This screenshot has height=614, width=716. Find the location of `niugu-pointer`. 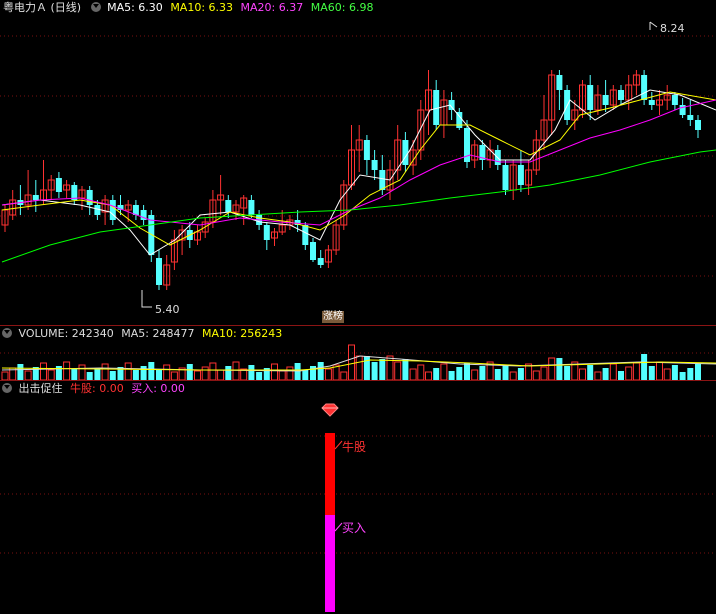

niugu-pointer is located at coordinates (338, 445).